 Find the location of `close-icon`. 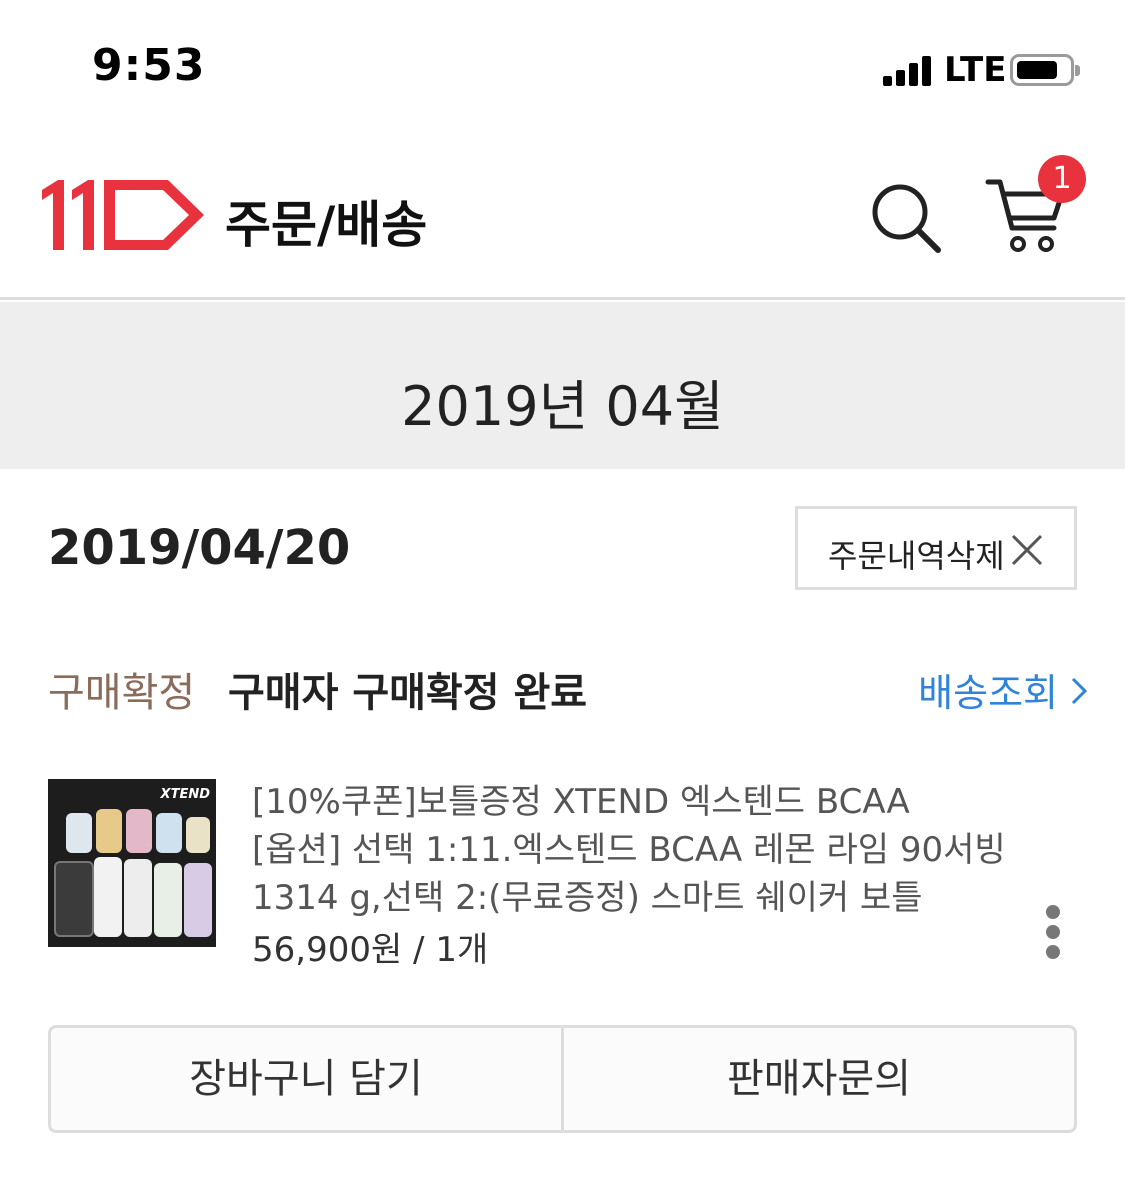

close-icon is located at coordinates (1027, 550).